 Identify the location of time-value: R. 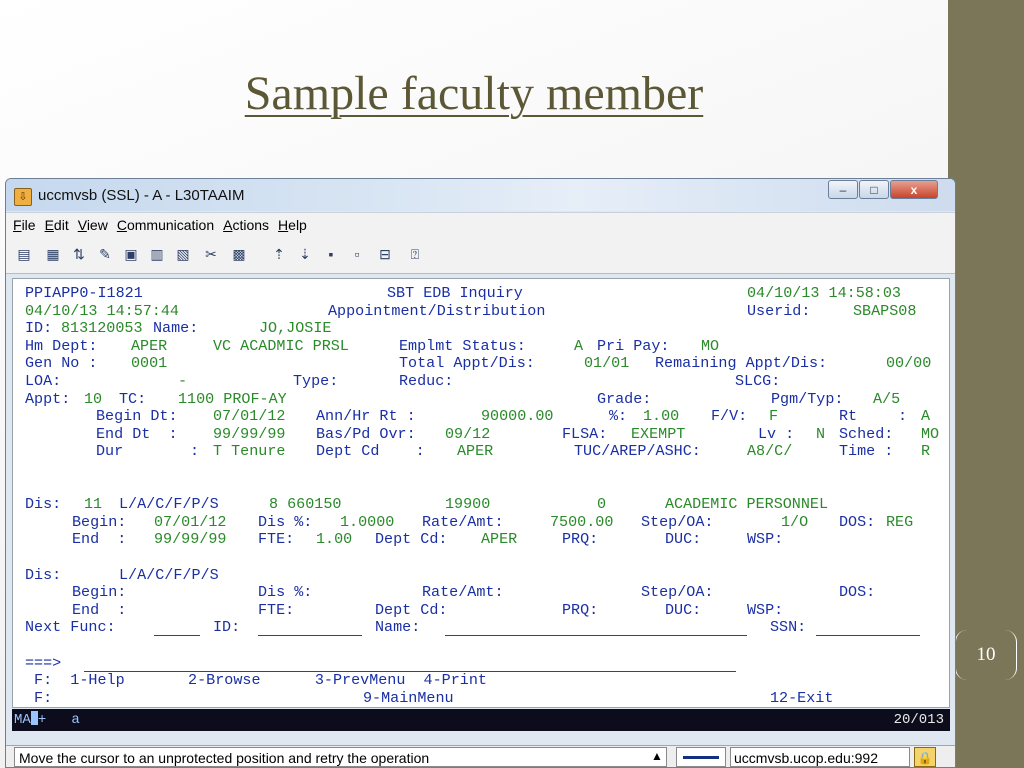
(926, 451).